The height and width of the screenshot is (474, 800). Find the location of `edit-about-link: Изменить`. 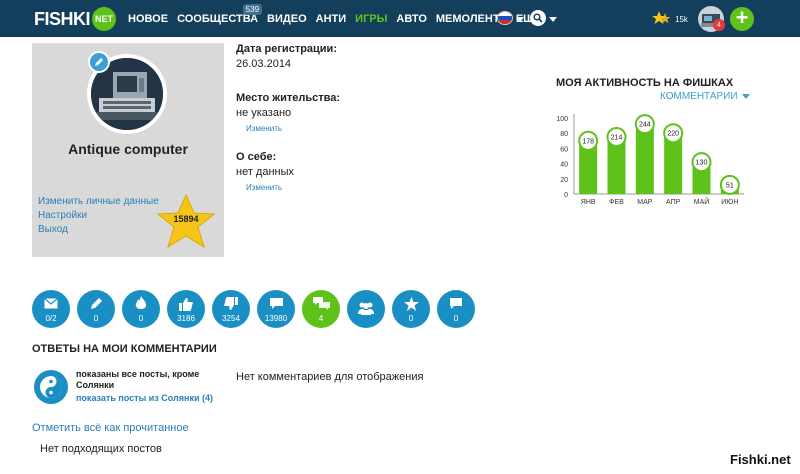

edit-about-link: Изменить is located at coordinates (371, 187).